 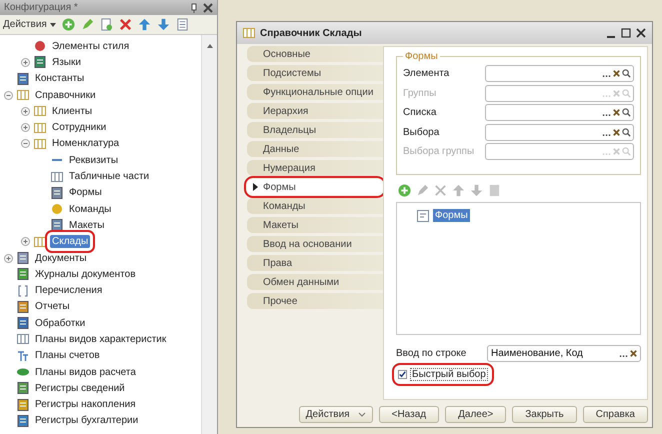 What do you see at coordinates (80, 388) in the screenshot?
I see `tree-item: Регистры сведений` at bounding box center [80, 388].